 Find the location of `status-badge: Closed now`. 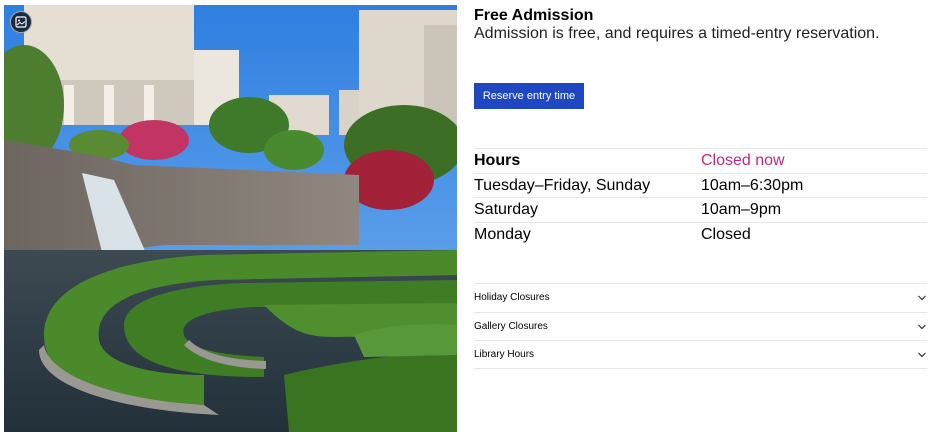

status-badge: Closed now is located at coordinates (743, 160).